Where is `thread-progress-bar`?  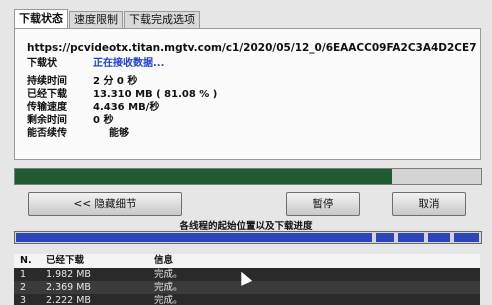 thread-progress-bar is located at coordinates (248, 237).